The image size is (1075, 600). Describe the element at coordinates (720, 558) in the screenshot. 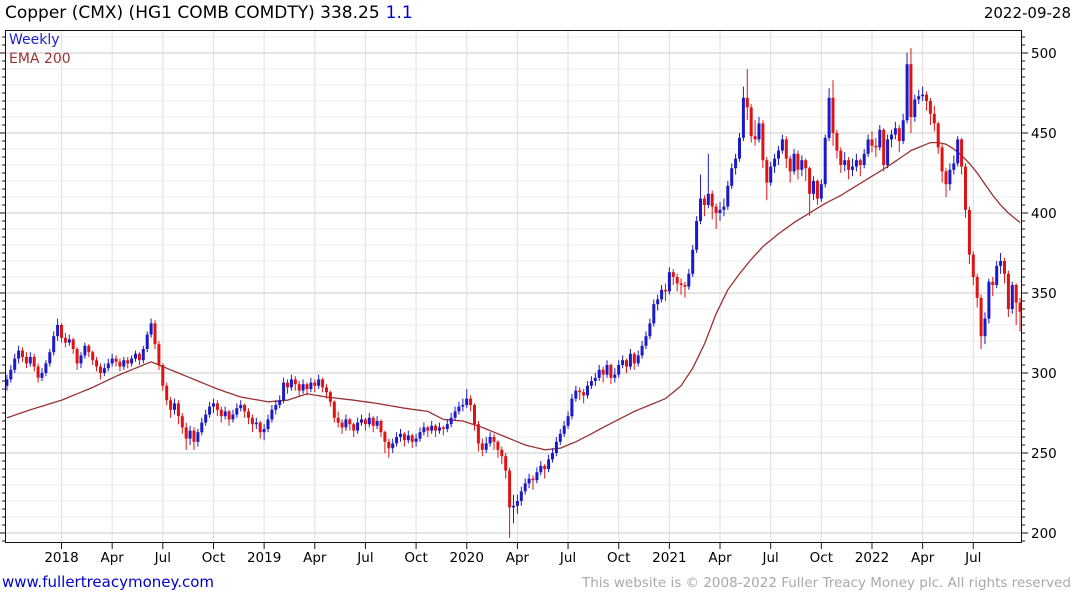

I see `x-tick-label: Apr` at that location.